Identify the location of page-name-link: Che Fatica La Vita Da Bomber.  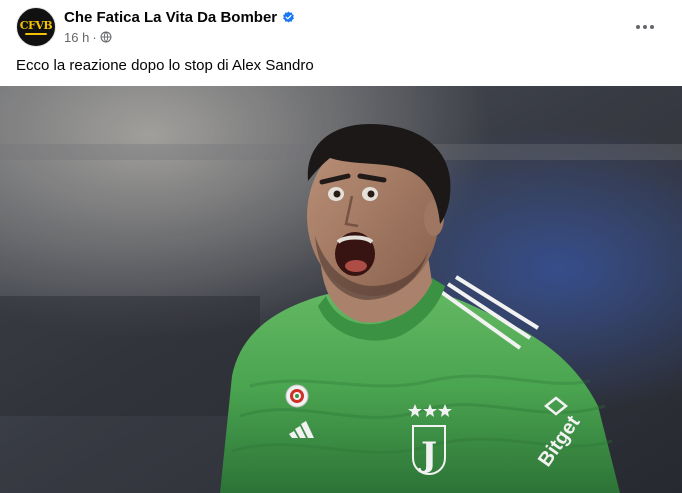
(170, 17).